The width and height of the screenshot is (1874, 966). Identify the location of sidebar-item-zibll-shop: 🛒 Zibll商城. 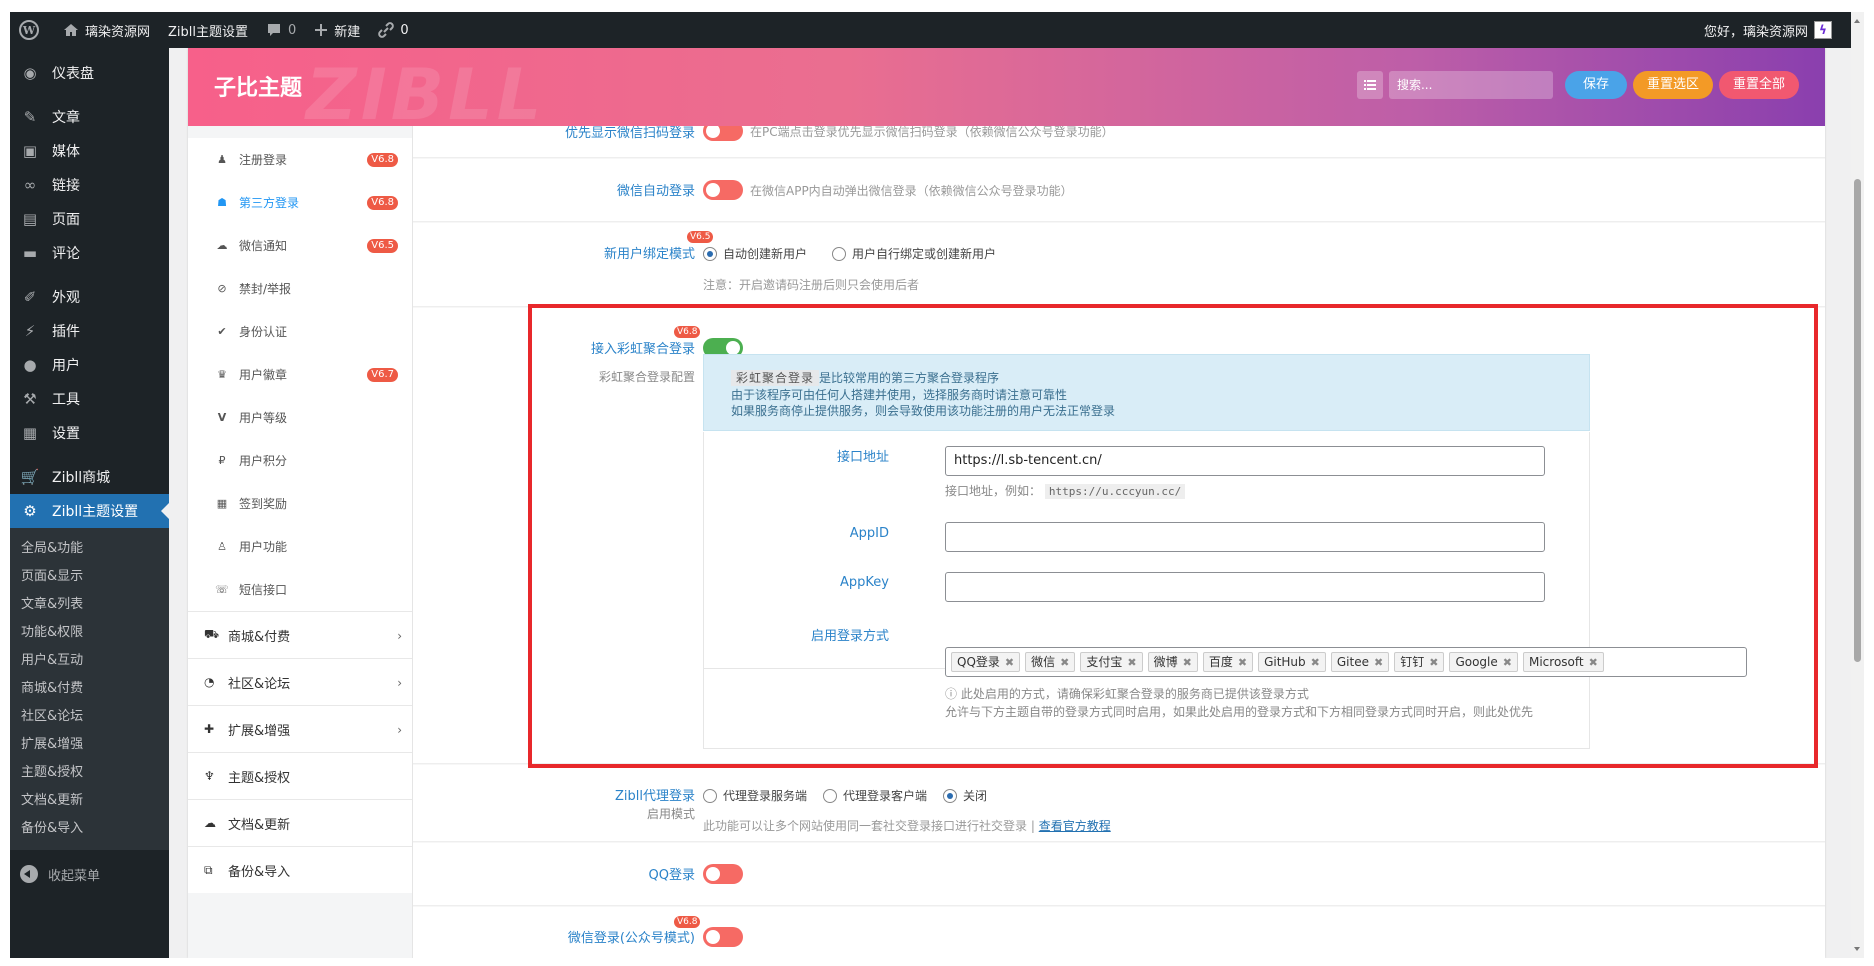
(89, 477).